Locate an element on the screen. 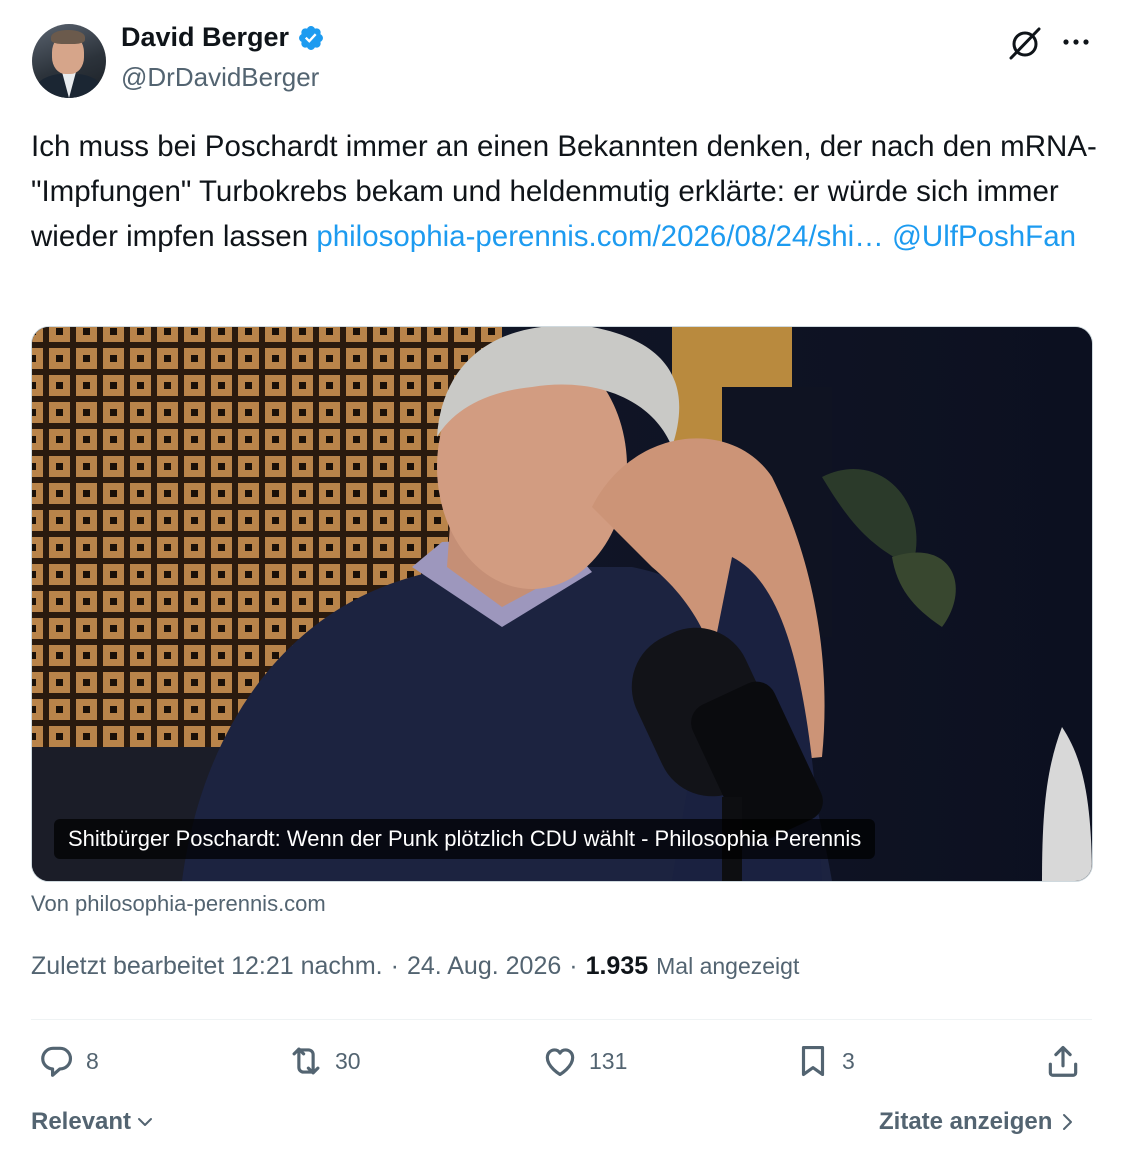  bookmark-button: 3 is located at coordinates (824, 1061).